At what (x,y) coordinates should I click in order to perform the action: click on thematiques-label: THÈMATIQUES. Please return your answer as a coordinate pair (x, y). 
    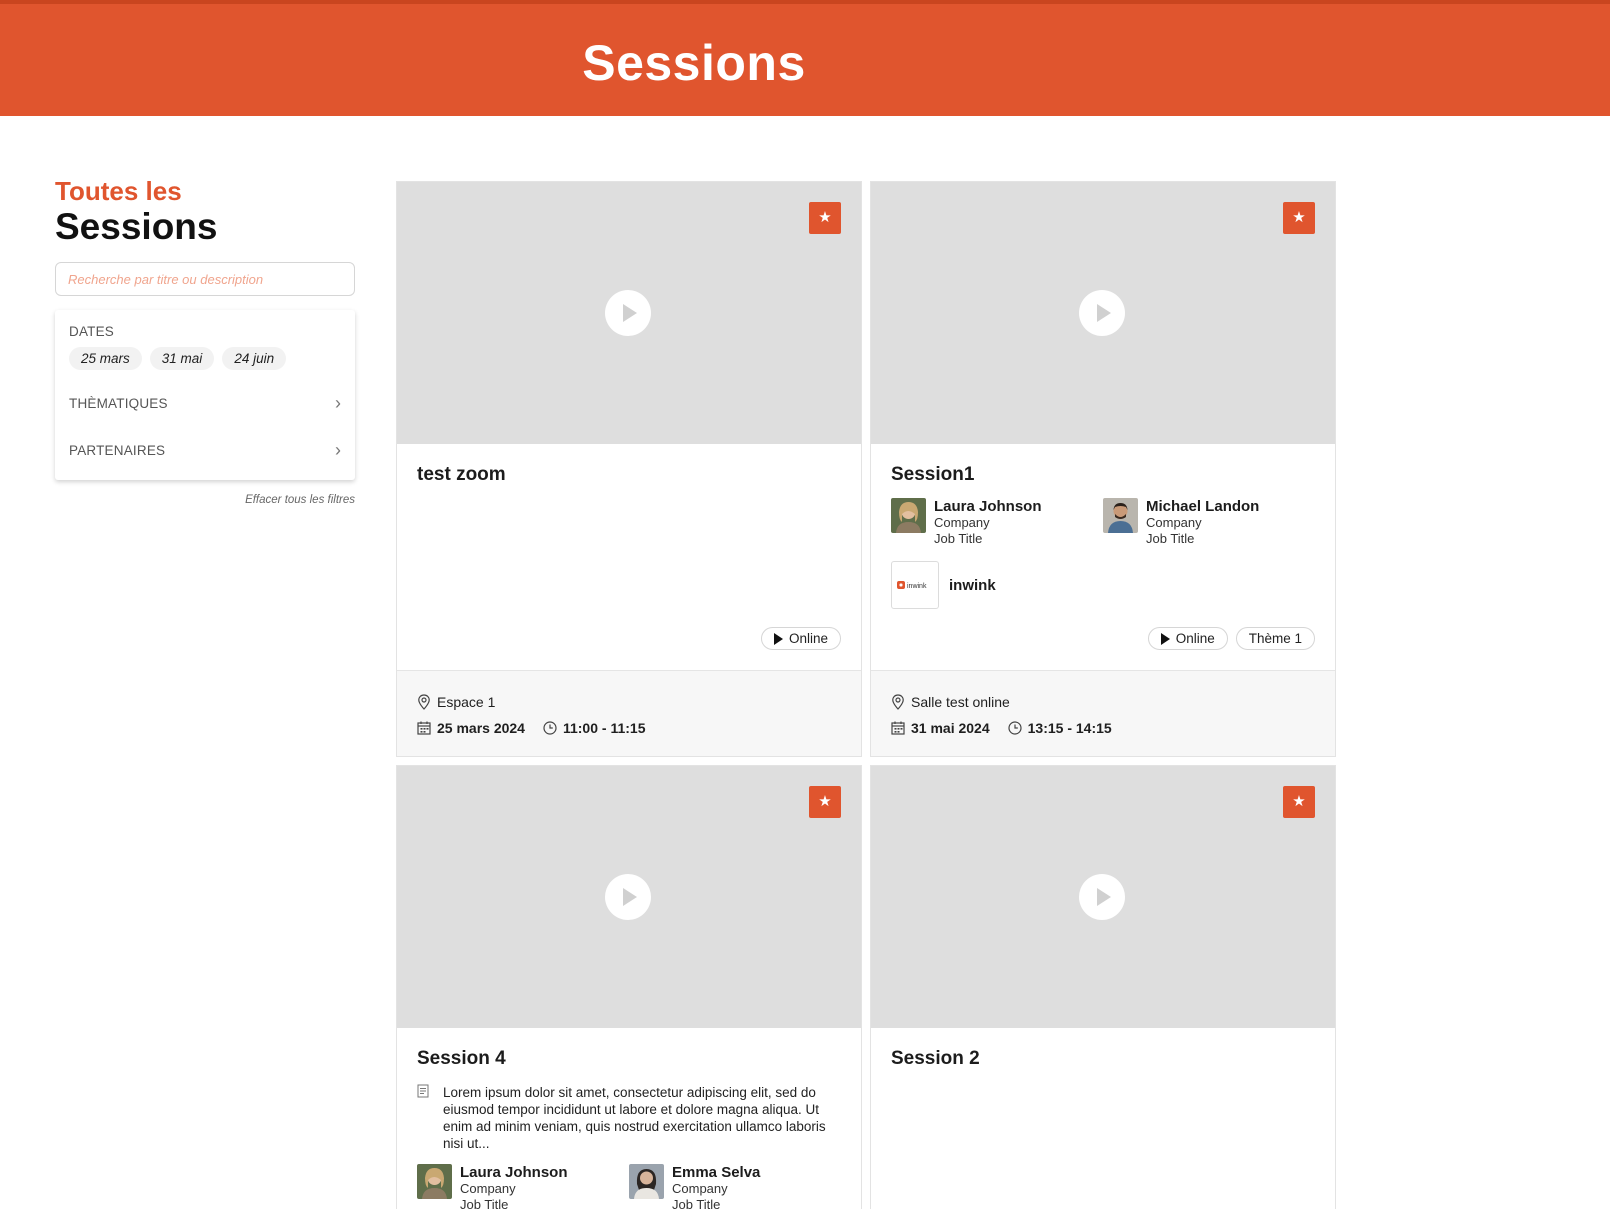
    Looking at the image, I should click on (118, 403).